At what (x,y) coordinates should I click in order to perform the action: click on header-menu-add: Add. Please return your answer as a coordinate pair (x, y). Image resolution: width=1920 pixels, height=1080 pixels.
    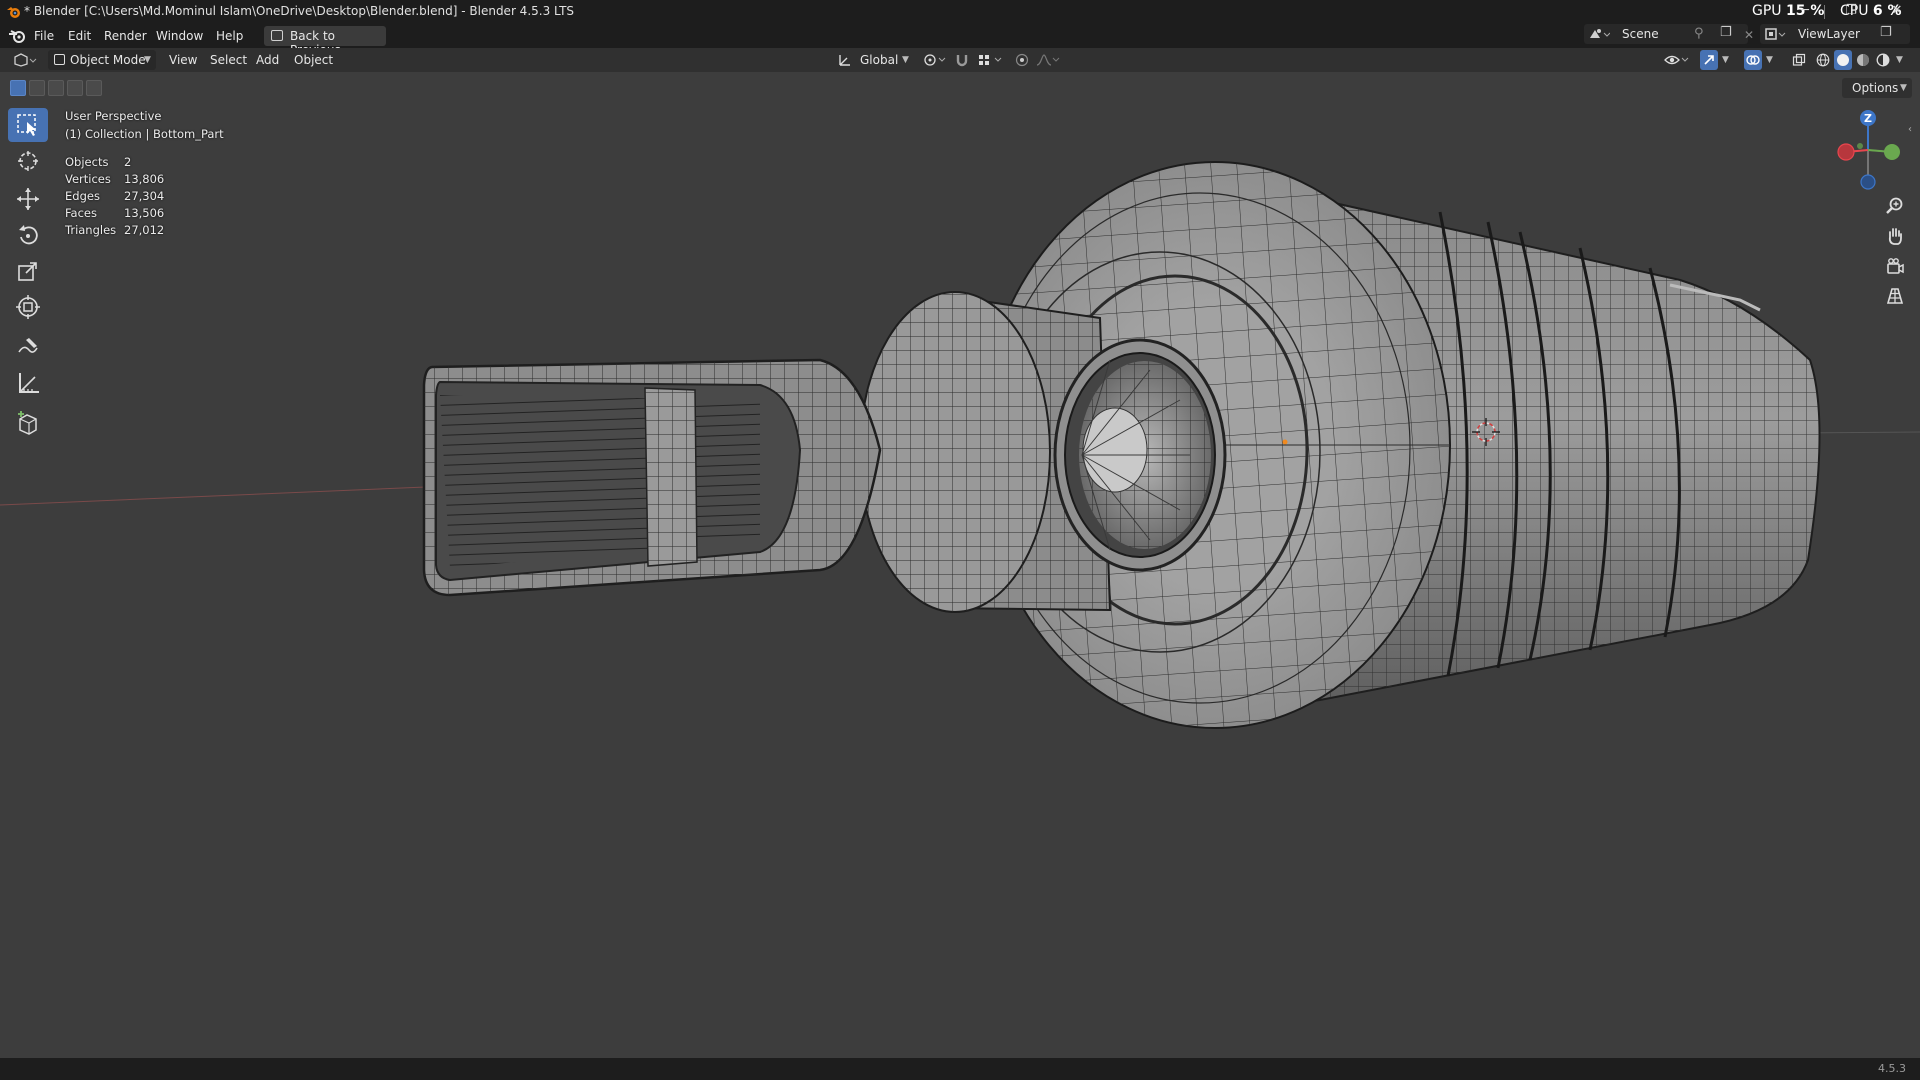
    Looking at the image, I should click on (267, 60).